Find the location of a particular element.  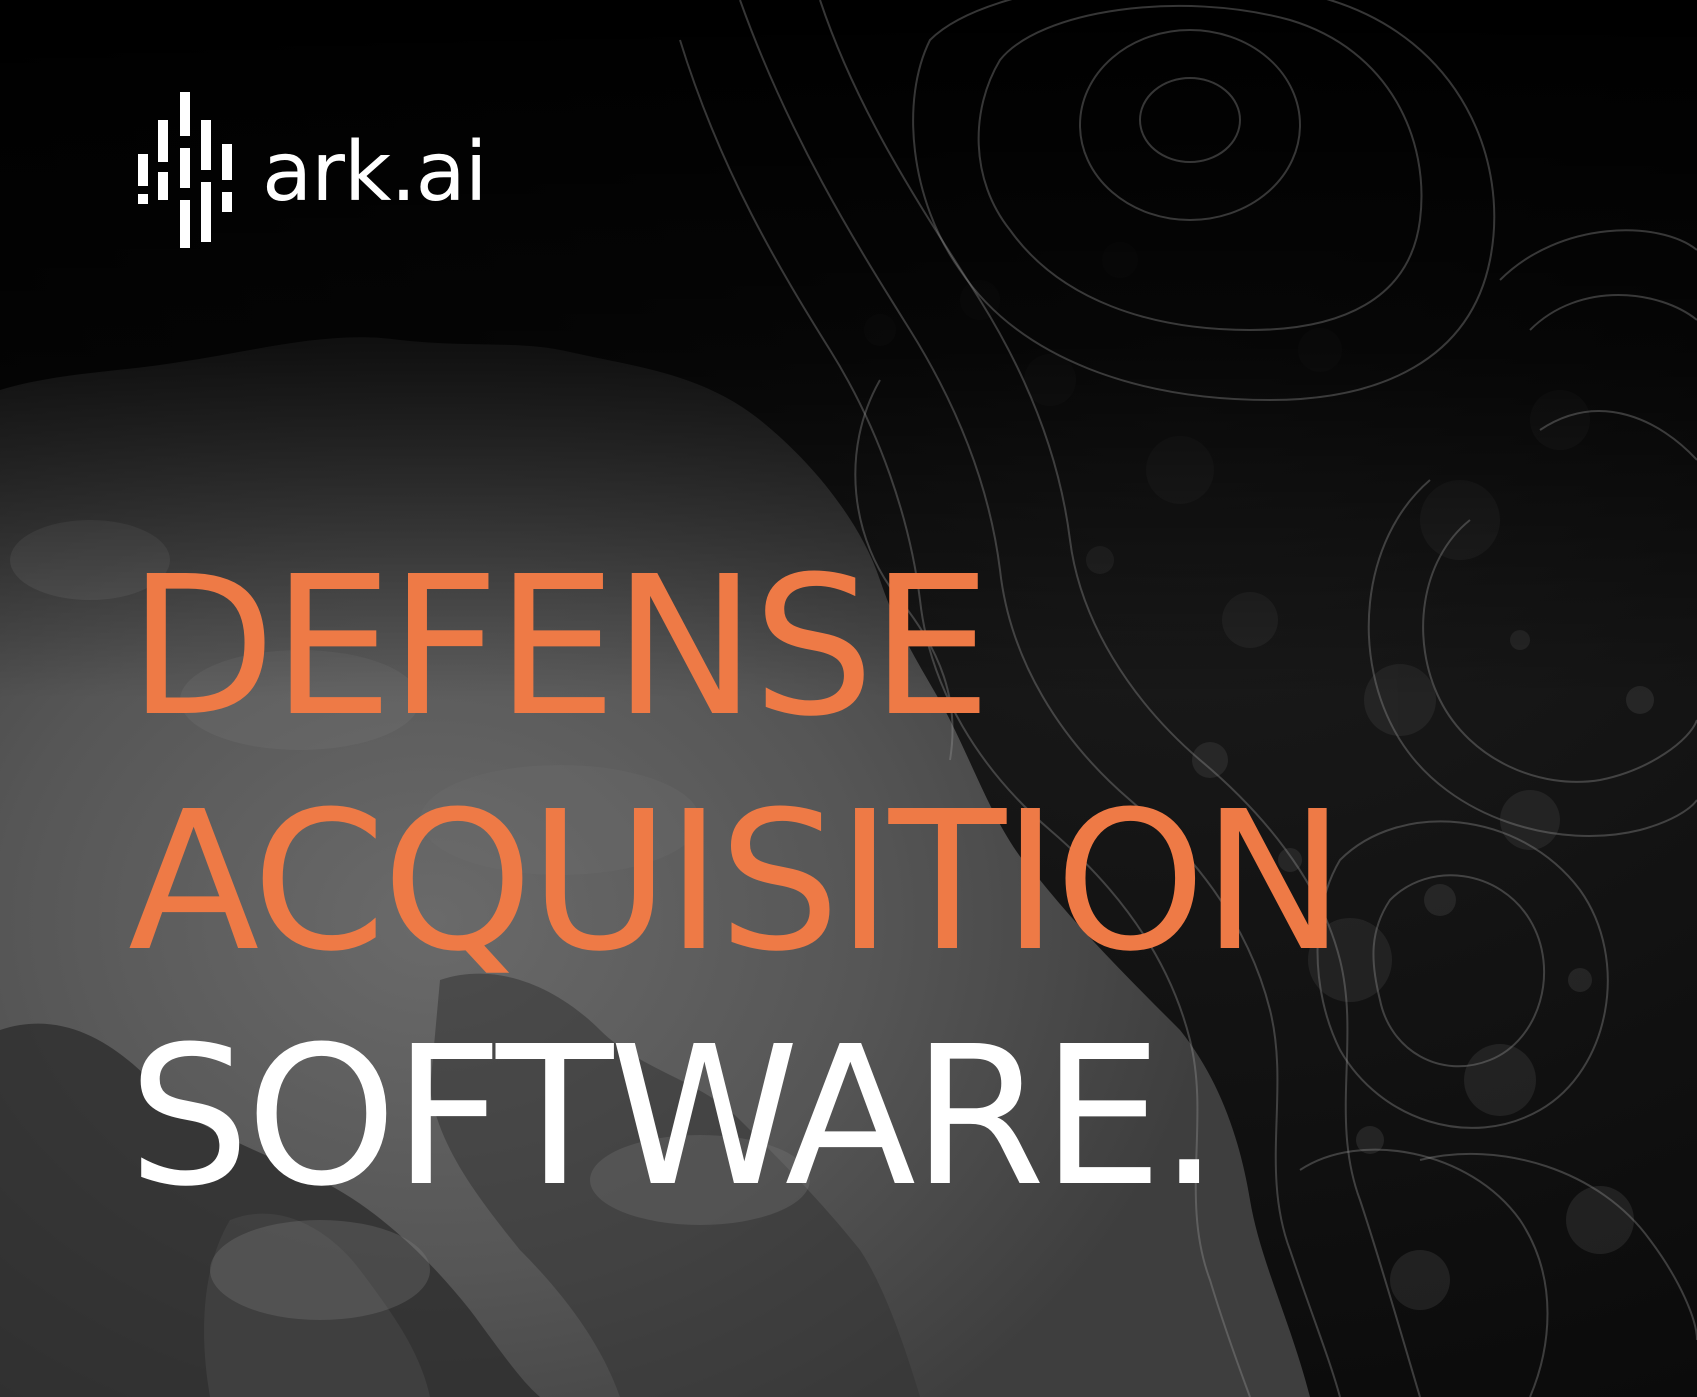

brand-logo: ark.ai is located at coordinates (313, 170).